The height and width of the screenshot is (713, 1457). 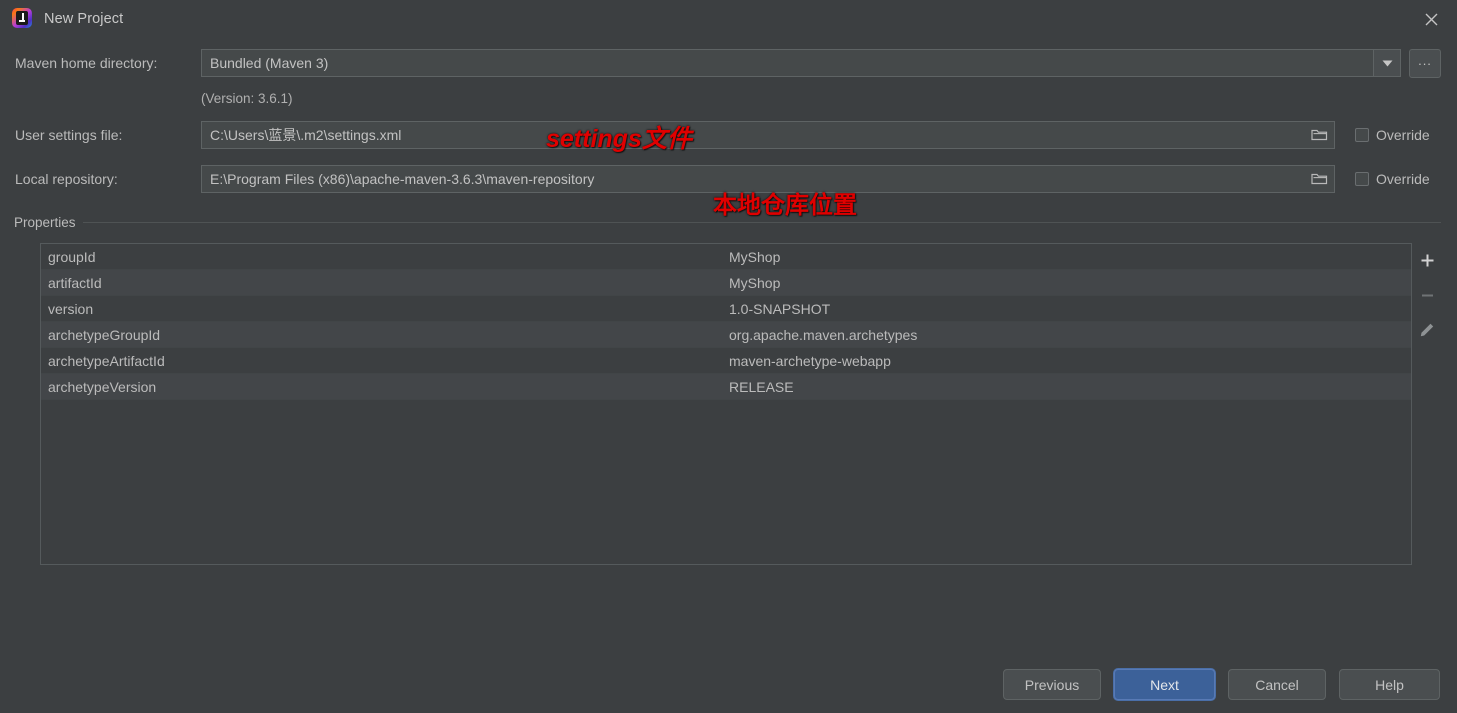 What do you see at coordinates (810, 360) in the screenshot?
I see `property-value: maven-archetype-webapp` at bounding box center [810, 360].